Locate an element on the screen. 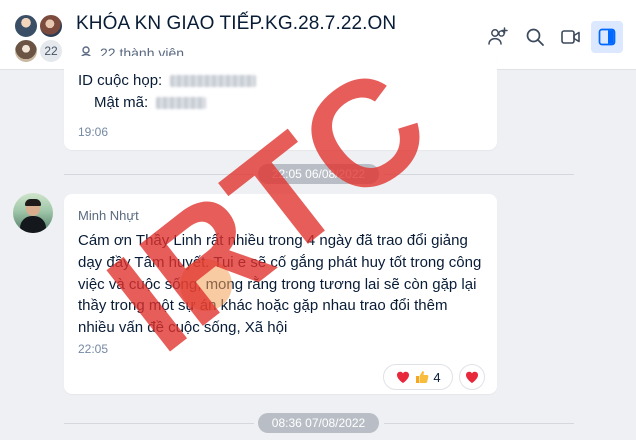 The width and height of the screenshot is (636, 440). meeting-password-line: Mật mã: is located at coordinates (150, 102).